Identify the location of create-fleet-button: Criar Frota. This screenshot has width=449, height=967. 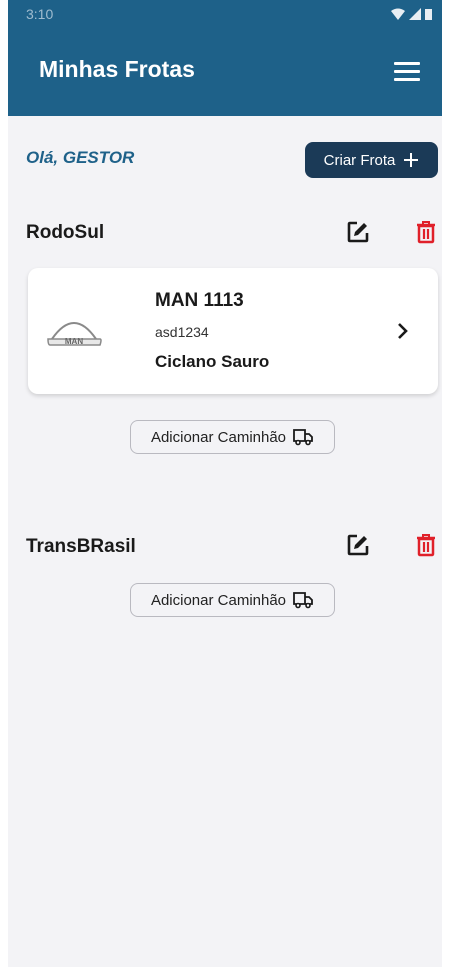
(371, 160).